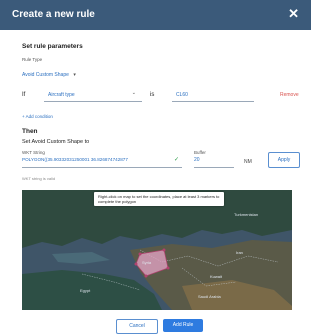 Image resolution: width=320 pixels, height=334 pixels. What do you see at coordinates (284, 160) in the screenshot?
I see `apply-button: Apply` at bounding box center [284, 160].